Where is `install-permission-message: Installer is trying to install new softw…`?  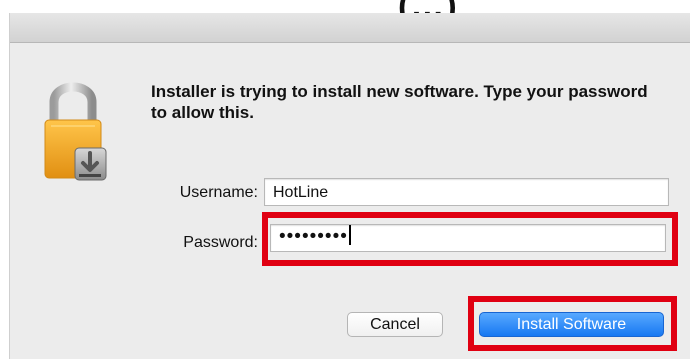 install-permission-message: Installer is trying to install new softw… is located at coordinates (399, 102).